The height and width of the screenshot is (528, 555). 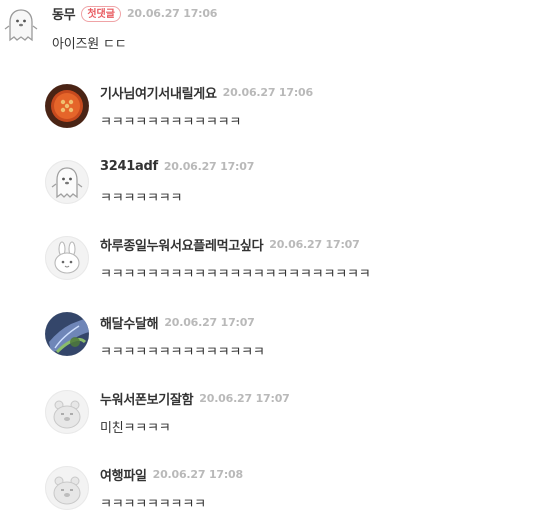 I want to click on reply-nickname: 누워서폰보기잘함, so click(x=147, y=398).